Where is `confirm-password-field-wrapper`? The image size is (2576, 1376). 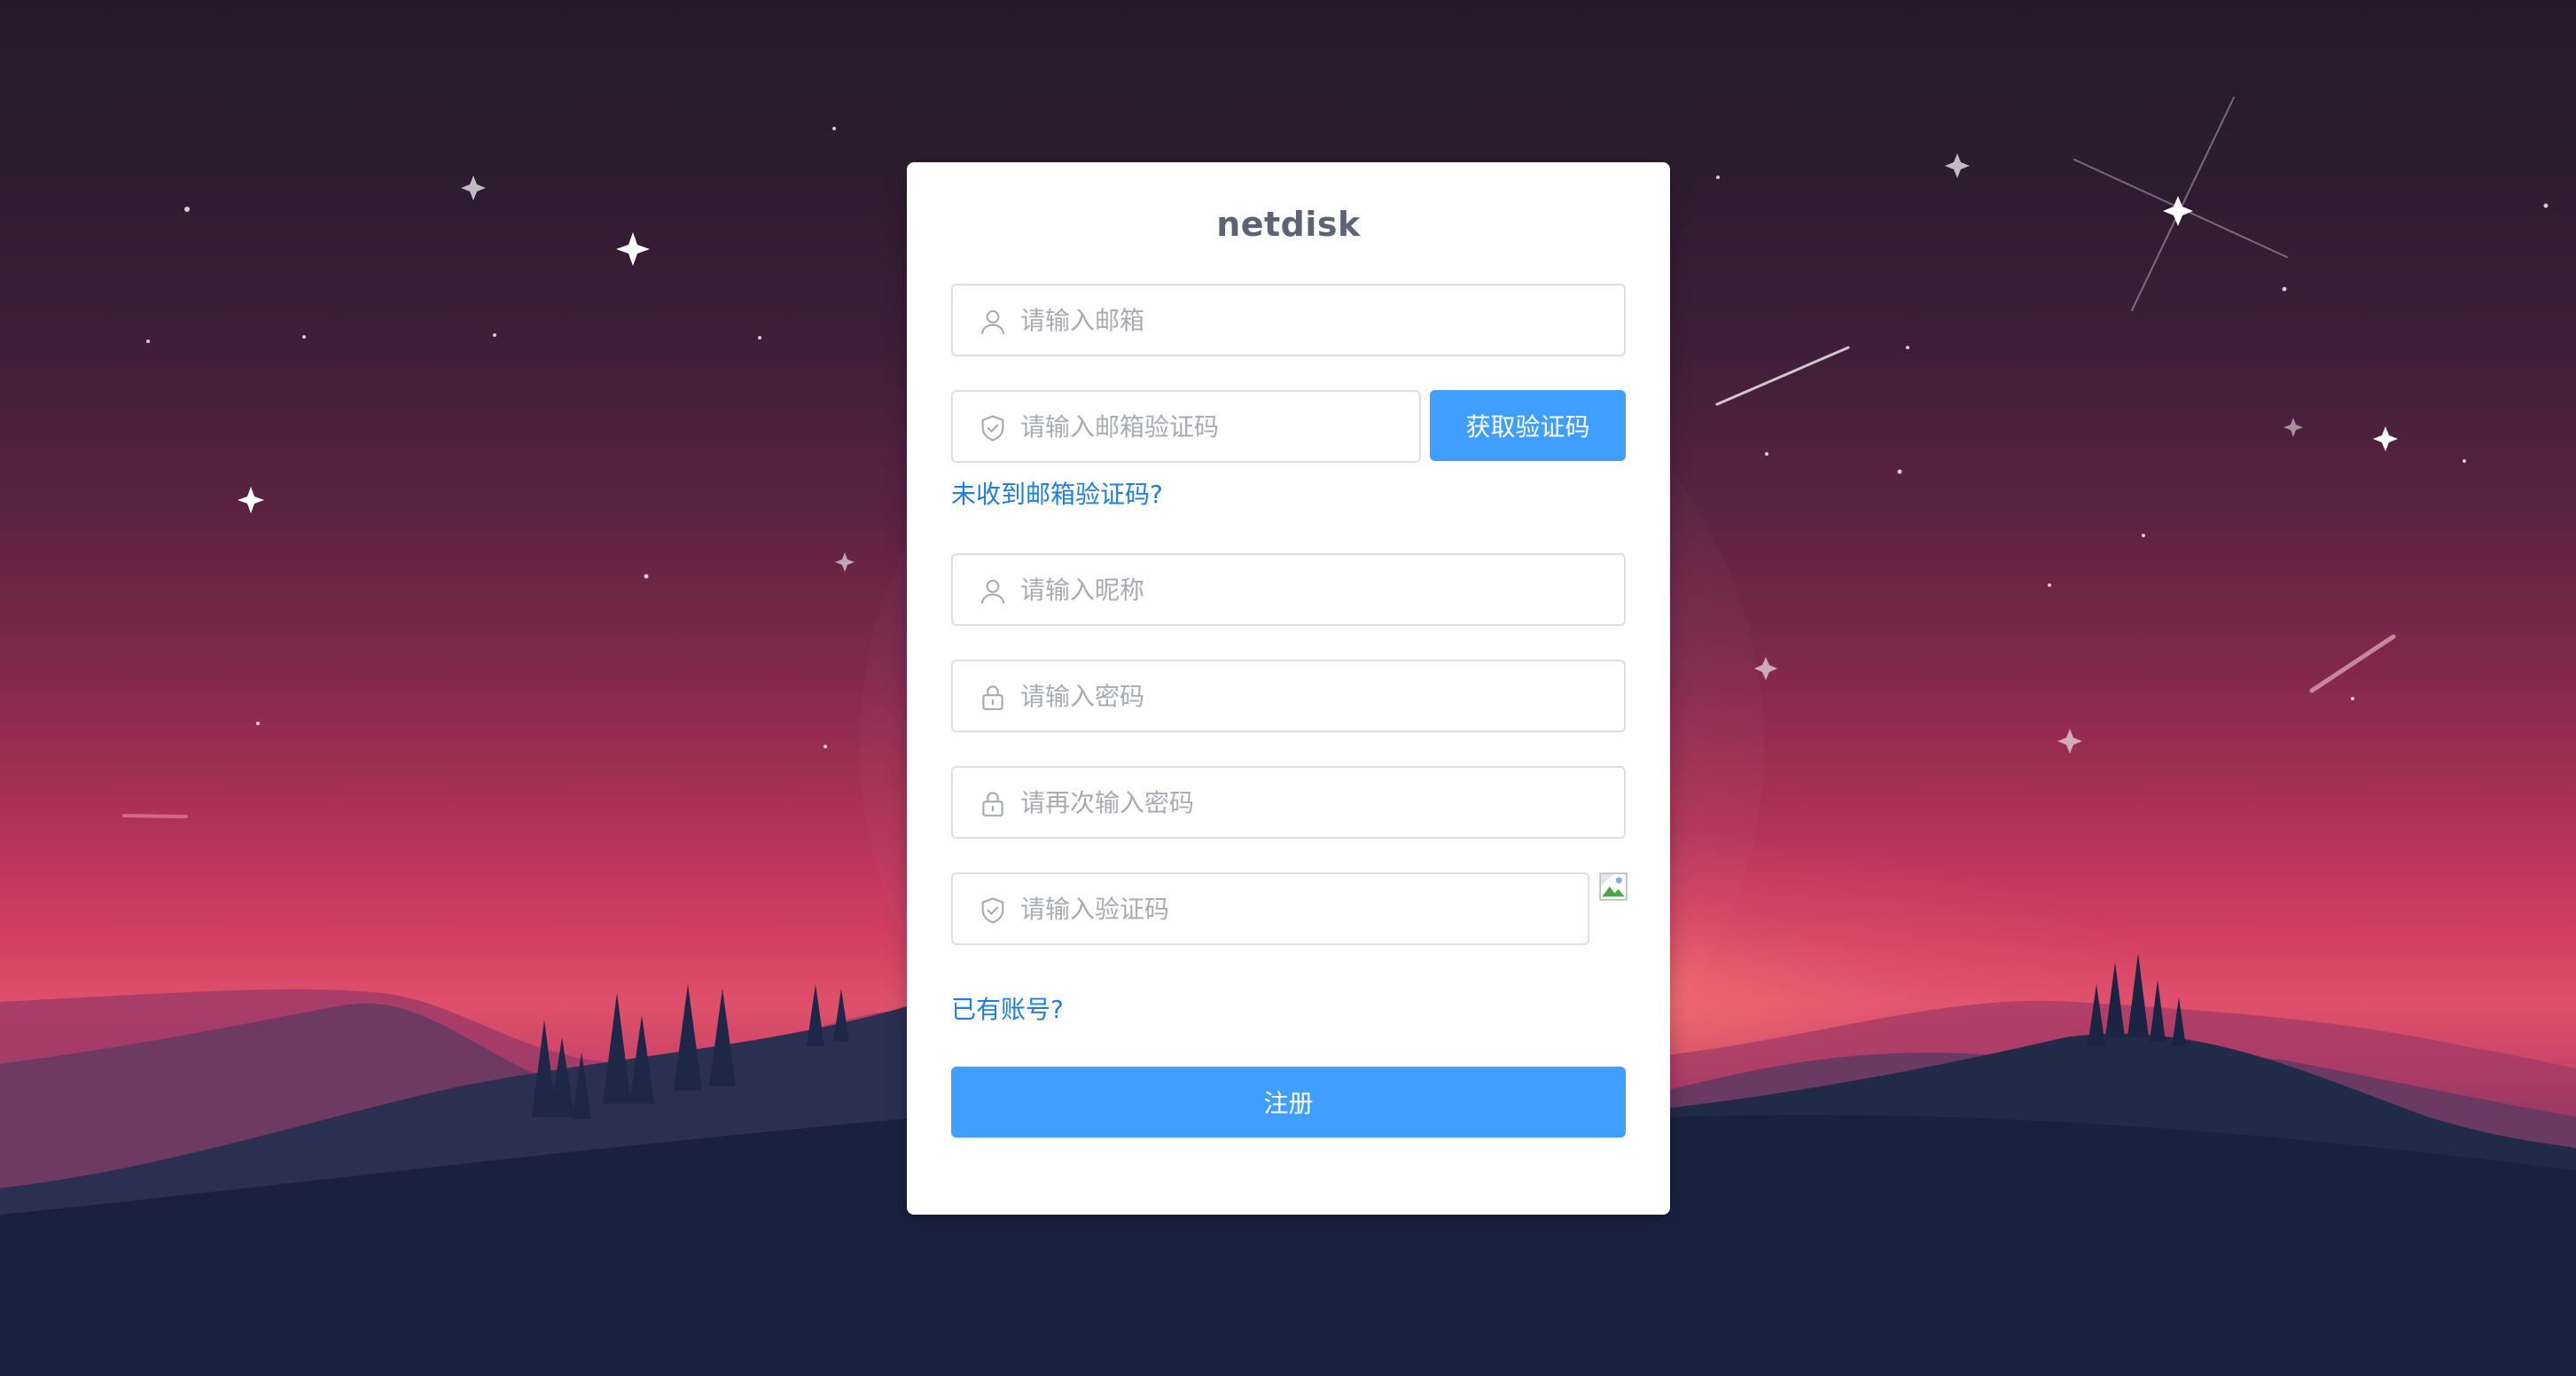
confirm-password-field-wrapper is located at coordinates (1288, 802).